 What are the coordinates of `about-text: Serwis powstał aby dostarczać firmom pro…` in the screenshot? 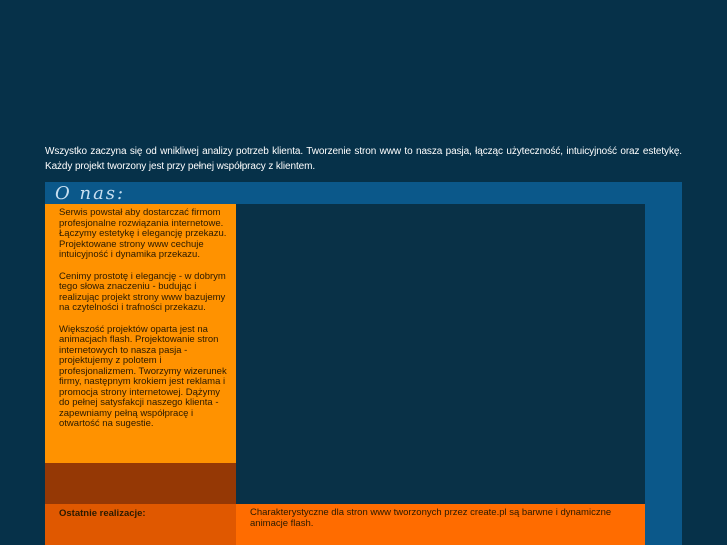 It's located at (140, 317).